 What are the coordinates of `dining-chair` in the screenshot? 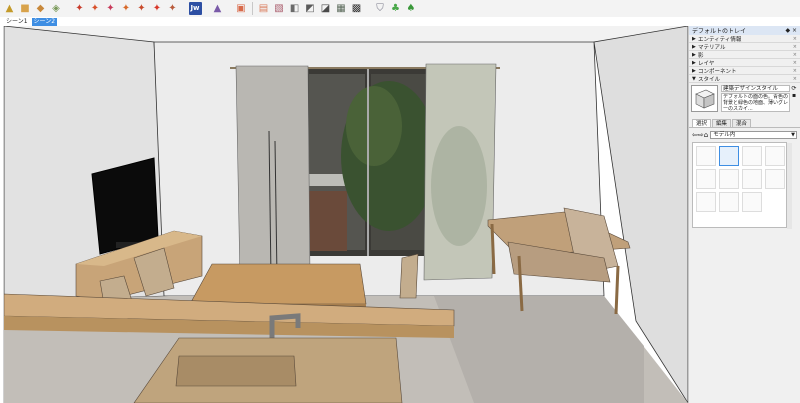 It's located at (409, 276).